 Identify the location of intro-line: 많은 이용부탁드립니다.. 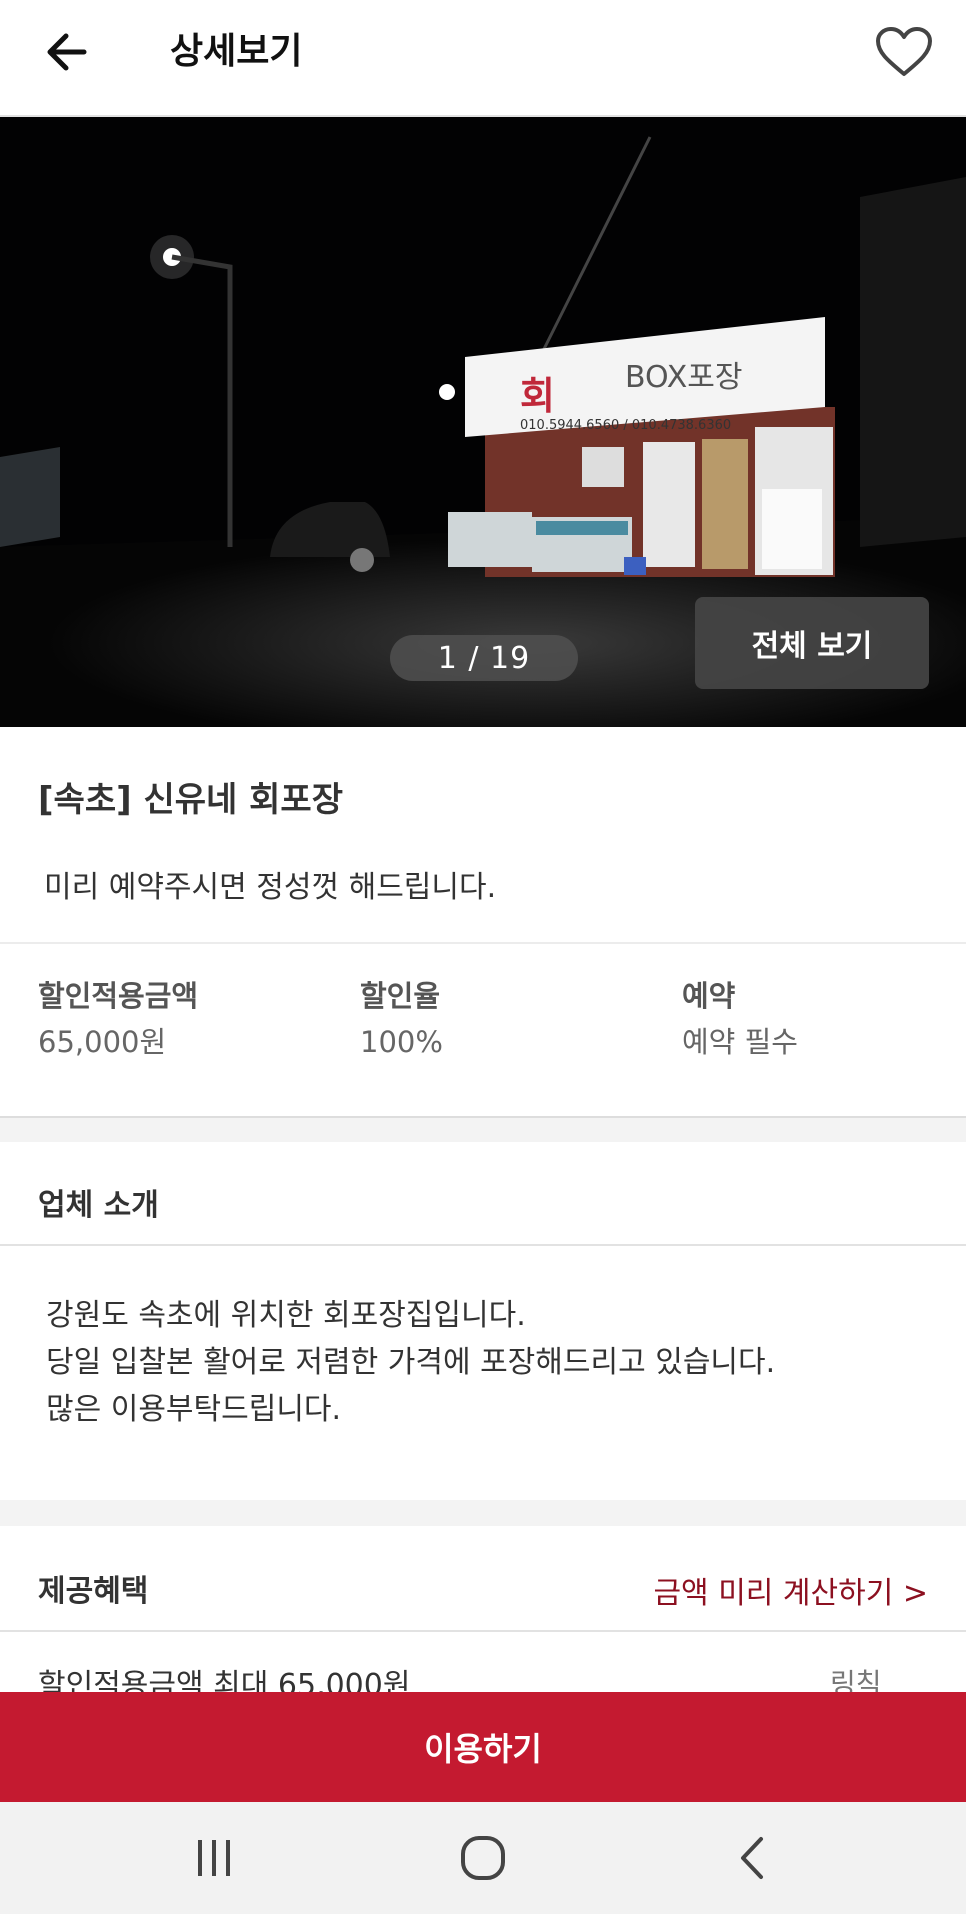
(194, 1409).